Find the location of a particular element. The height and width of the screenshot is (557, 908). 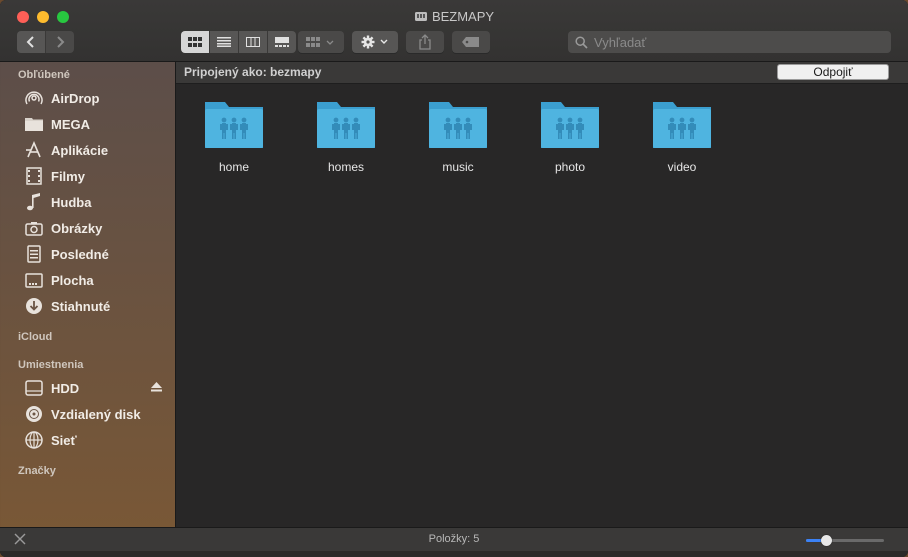

gear-icon is located at coordinates (374, 42).